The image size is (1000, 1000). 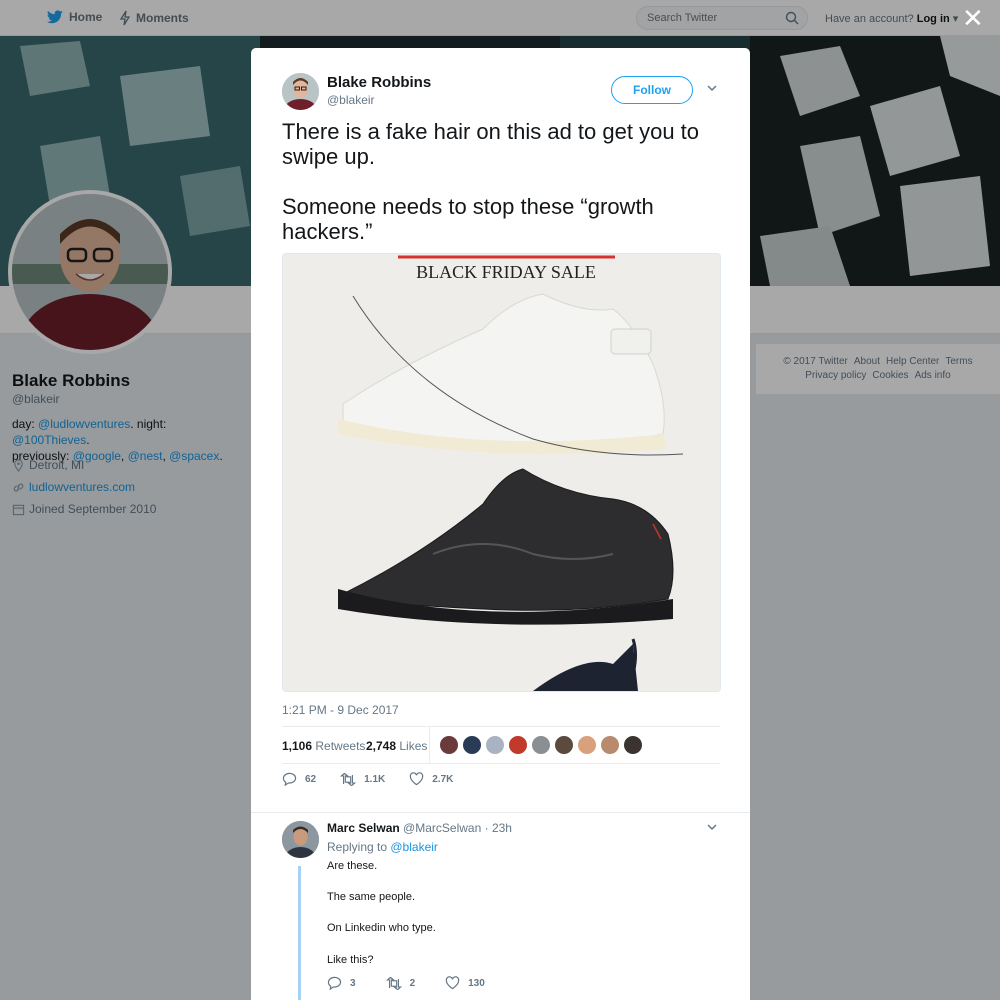 I want to click on reply-actions: 3 2 130, so click(x=421, y=983).